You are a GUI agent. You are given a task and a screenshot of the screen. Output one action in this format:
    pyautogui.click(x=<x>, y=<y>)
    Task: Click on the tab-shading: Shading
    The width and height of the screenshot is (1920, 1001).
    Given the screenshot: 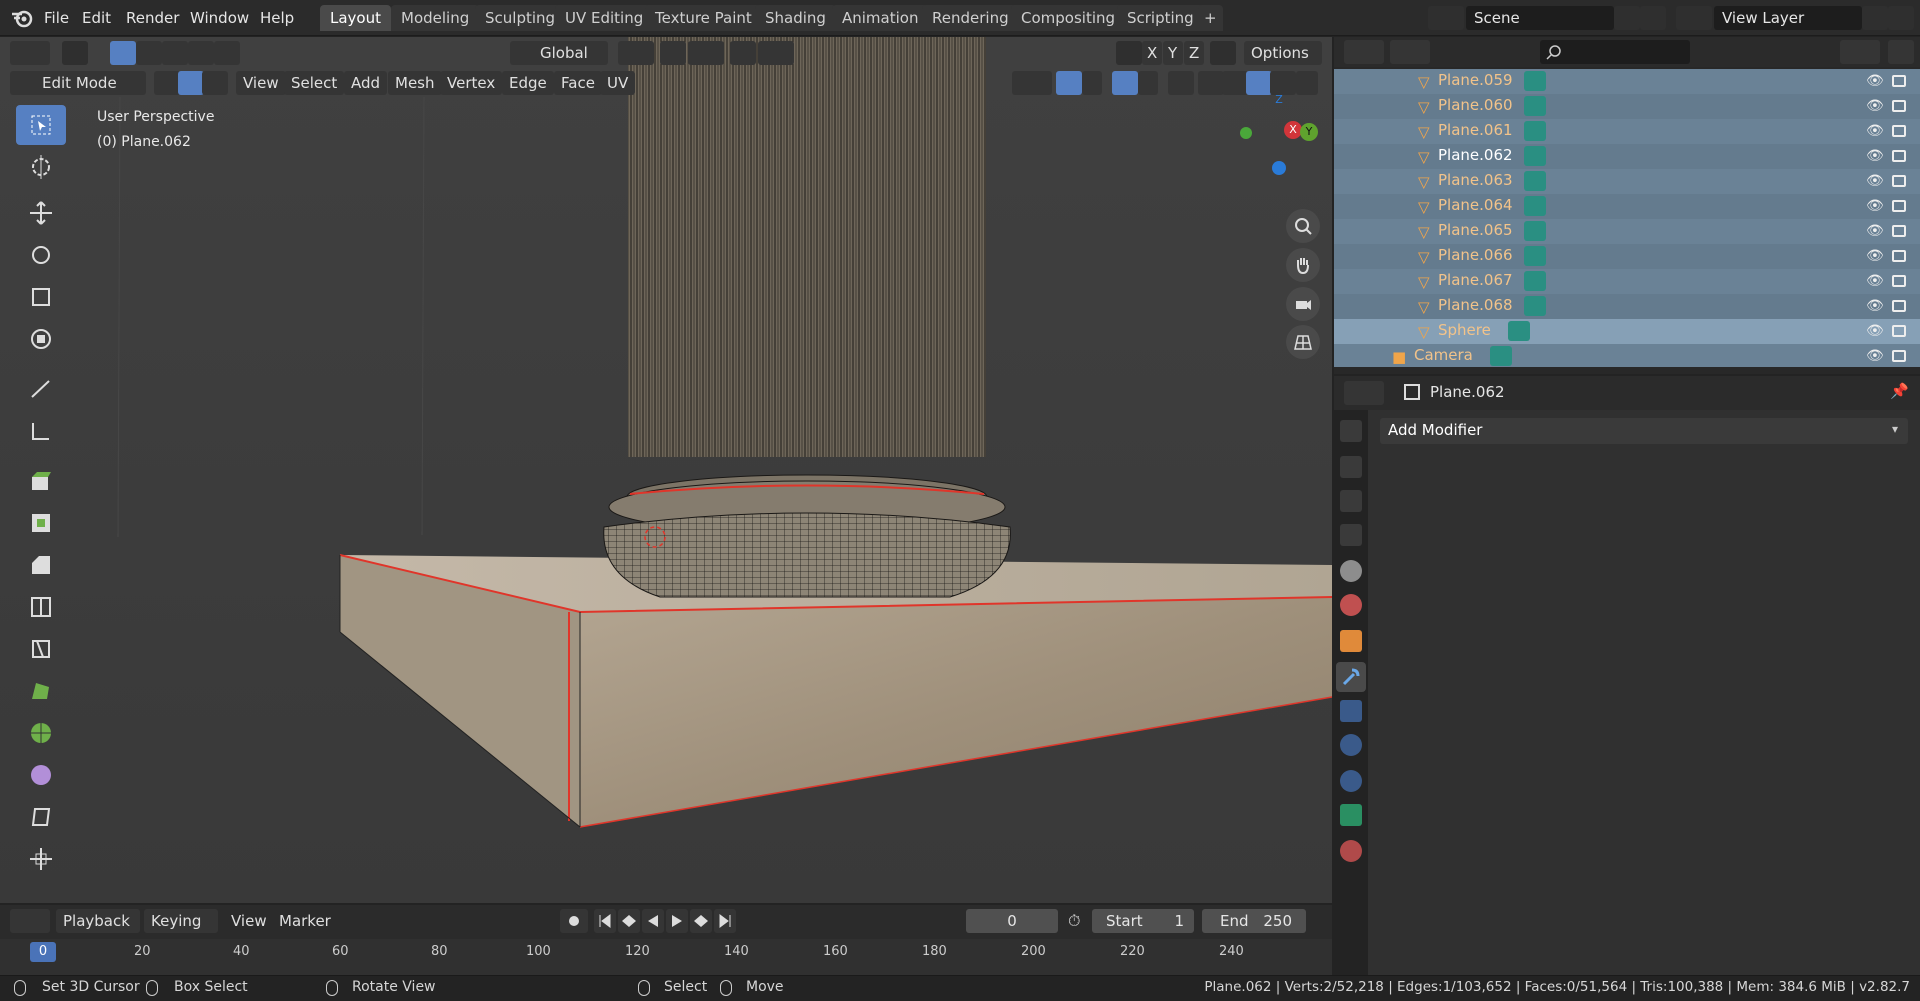 What is the action you would take?
    pyautogui.click(x=795, y=18)
    